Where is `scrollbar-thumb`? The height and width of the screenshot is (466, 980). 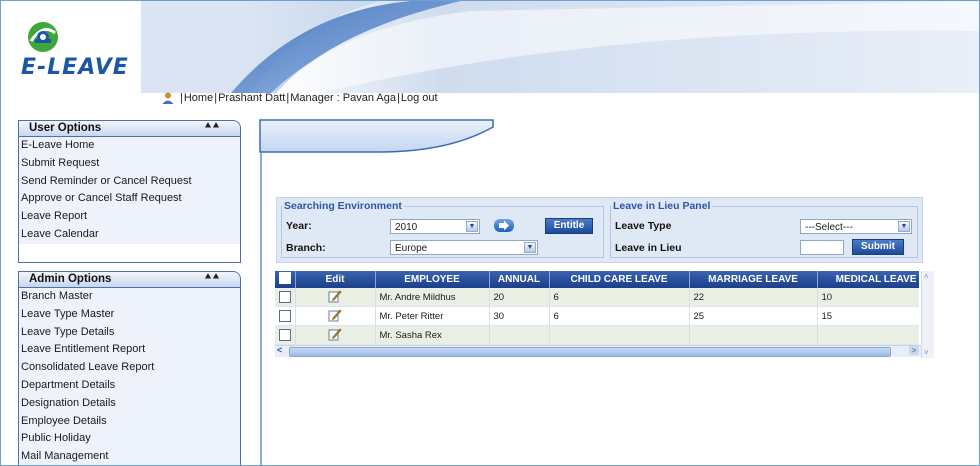 scrollbar-thumb is located at coordinates (590, 352).